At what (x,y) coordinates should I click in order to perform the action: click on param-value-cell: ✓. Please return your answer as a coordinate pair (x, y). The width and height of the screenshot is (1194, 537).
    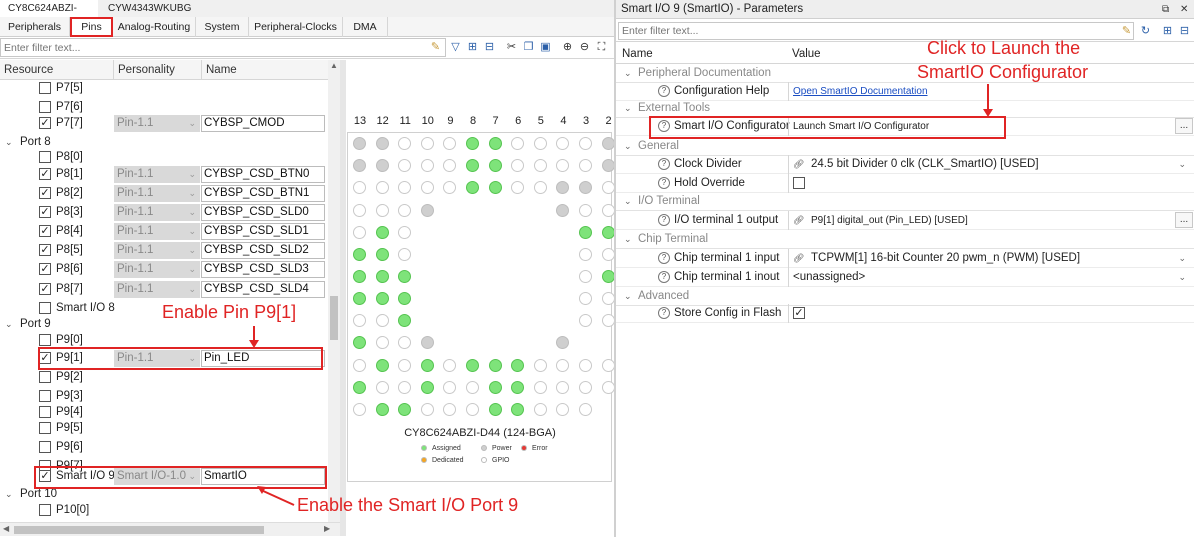
    Looking at the image, I should click on (991, 313).